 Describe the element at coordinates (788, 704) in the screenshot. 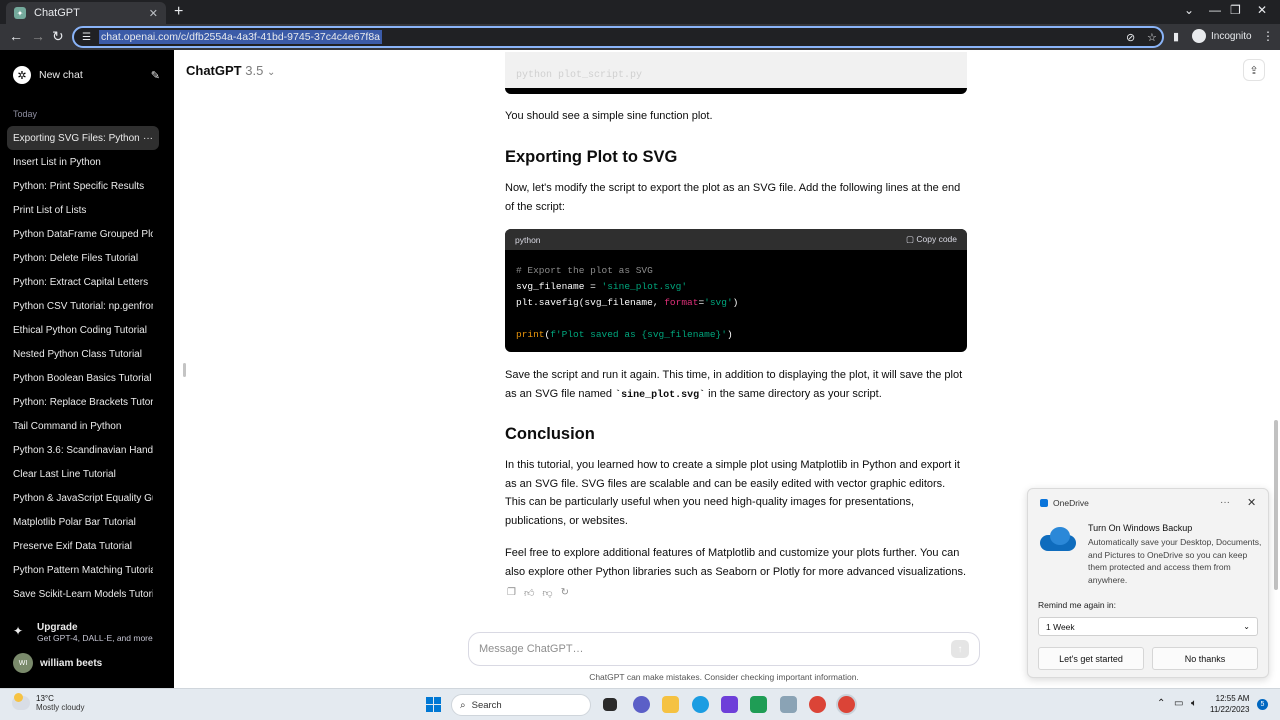

I see `photos-icon` at that location.